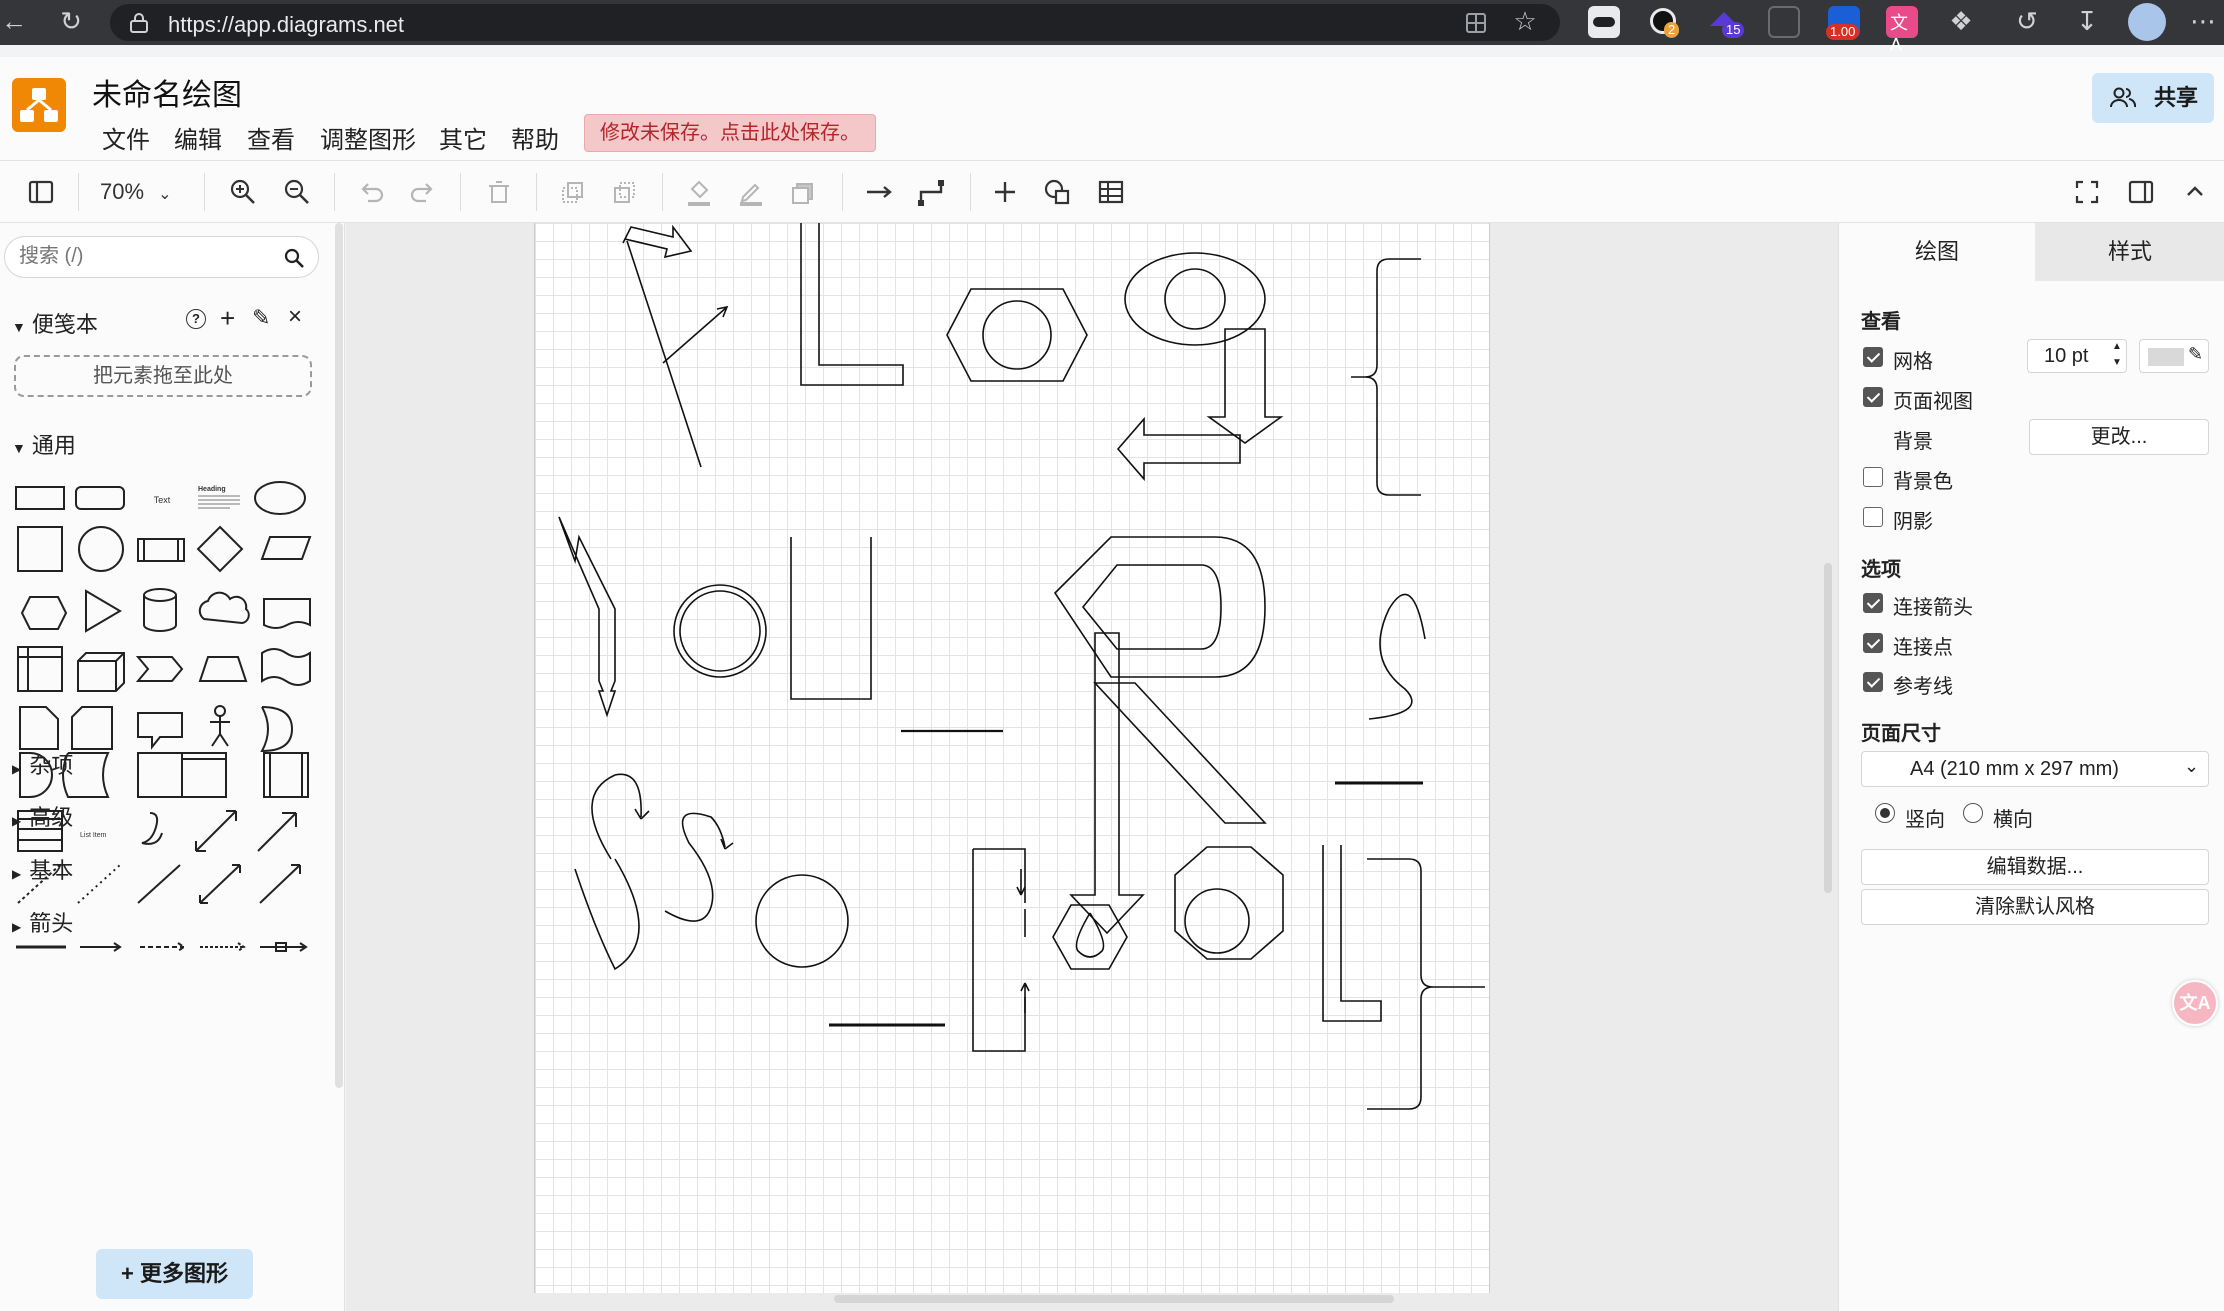 The height and width of the screenshot is (1311, 2224). What do you see at coordinates (198, 137) in the screenshot?
I see `menu-edit: 编辑` at bounding box center [198, 137].